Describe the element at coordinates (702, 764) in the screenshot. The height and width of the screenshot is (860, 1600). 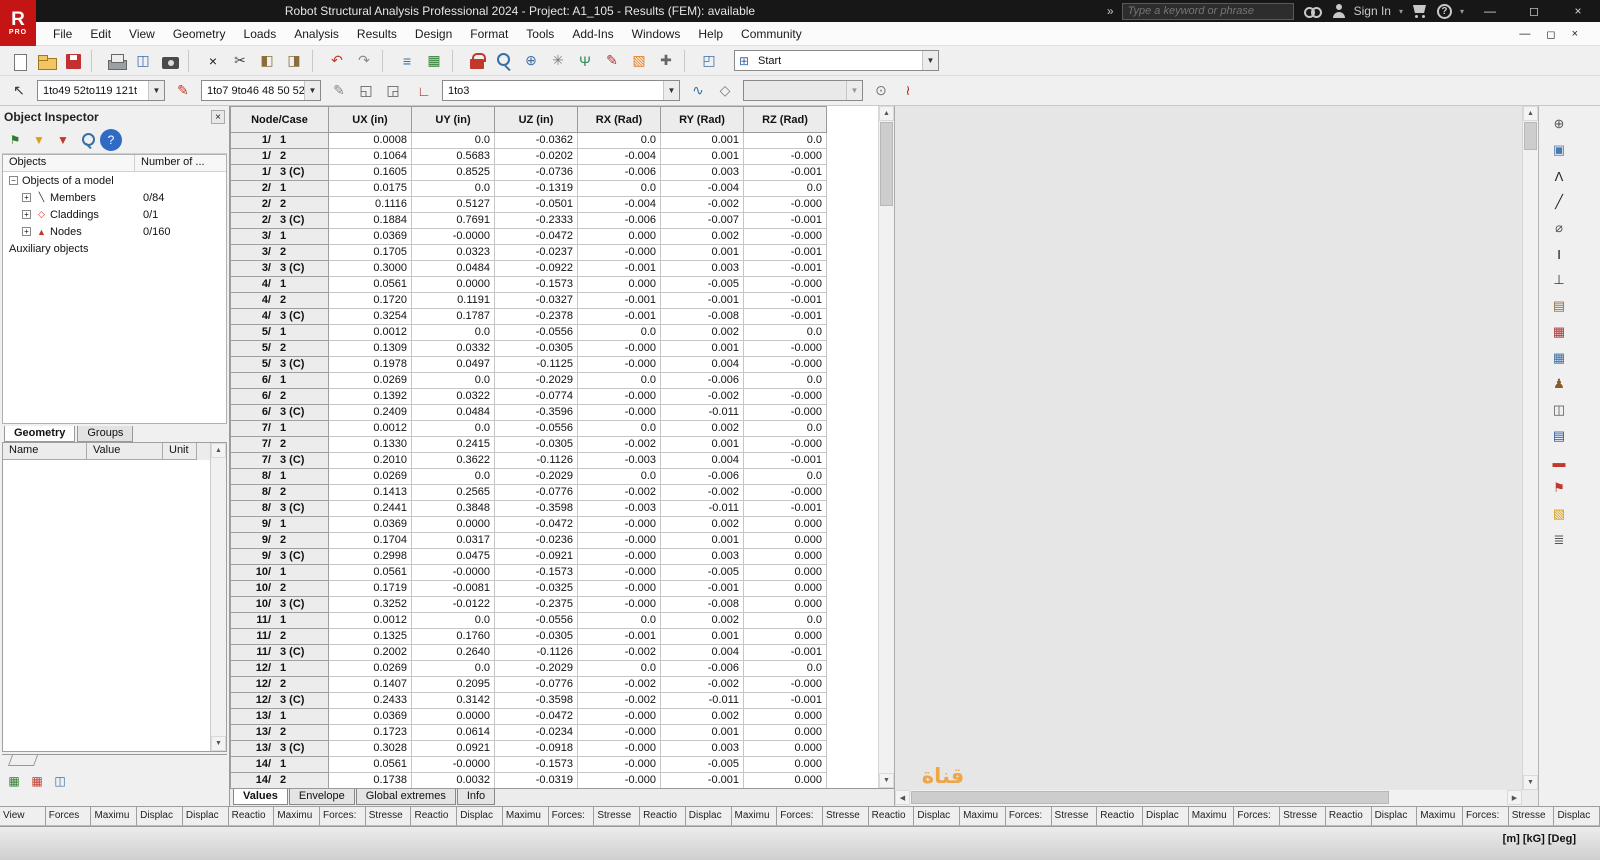
I see `data-cell: -0.005` at that location.